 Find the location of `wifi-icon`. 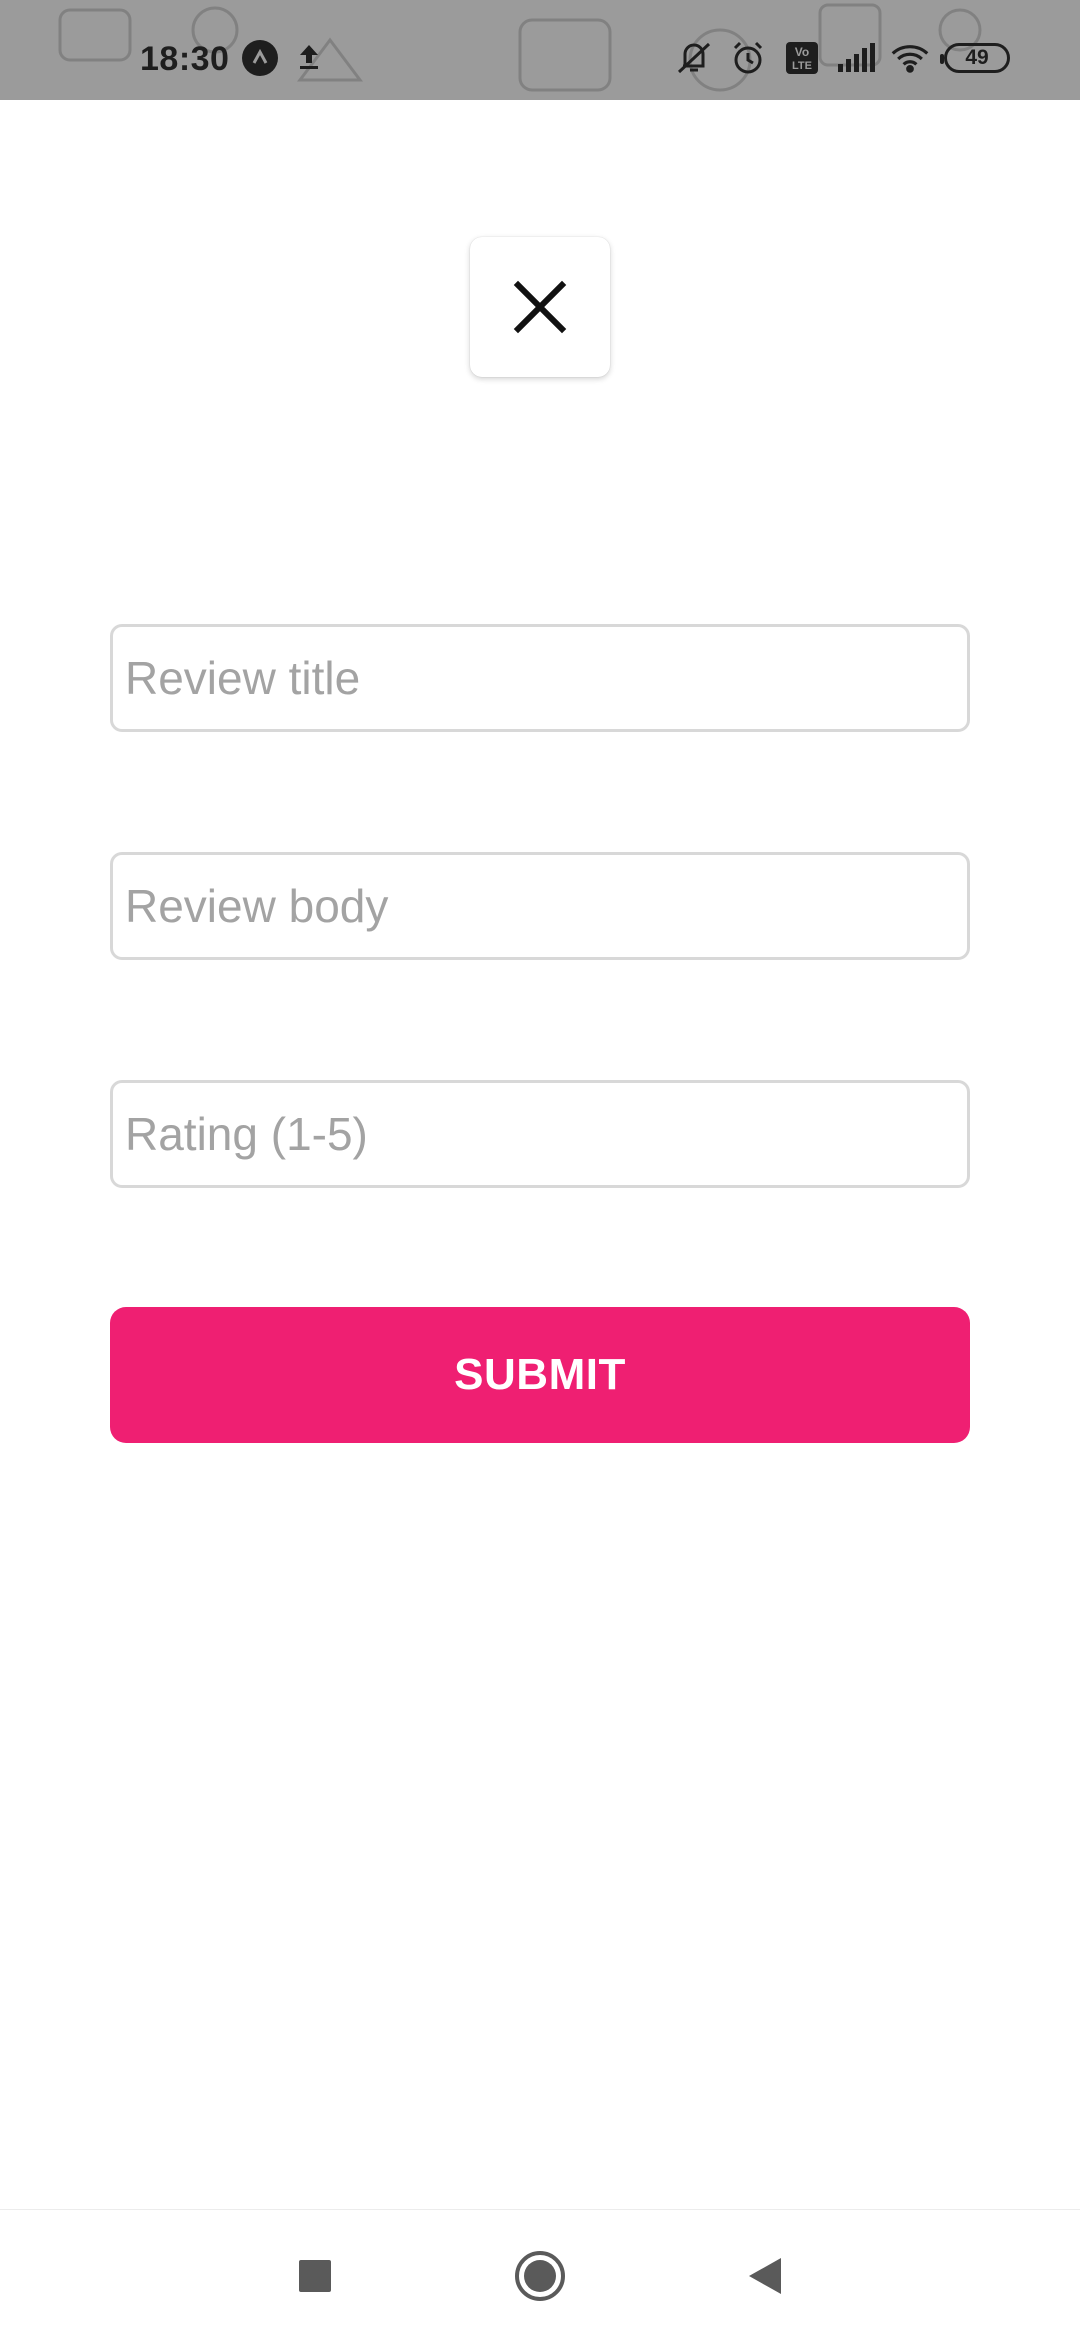

wifi-icon is located at coordinates (910, 58).